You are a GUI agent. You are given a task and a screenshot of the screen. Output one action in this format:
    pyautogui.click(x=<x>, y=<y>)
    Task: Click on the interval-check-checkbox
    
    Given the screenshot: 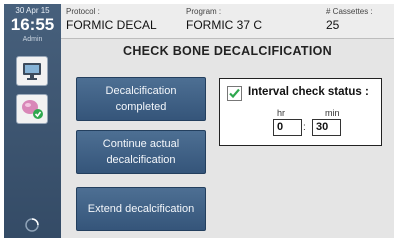 What is the action you would take?
    pyautogui.click(x=234, y=93)
    